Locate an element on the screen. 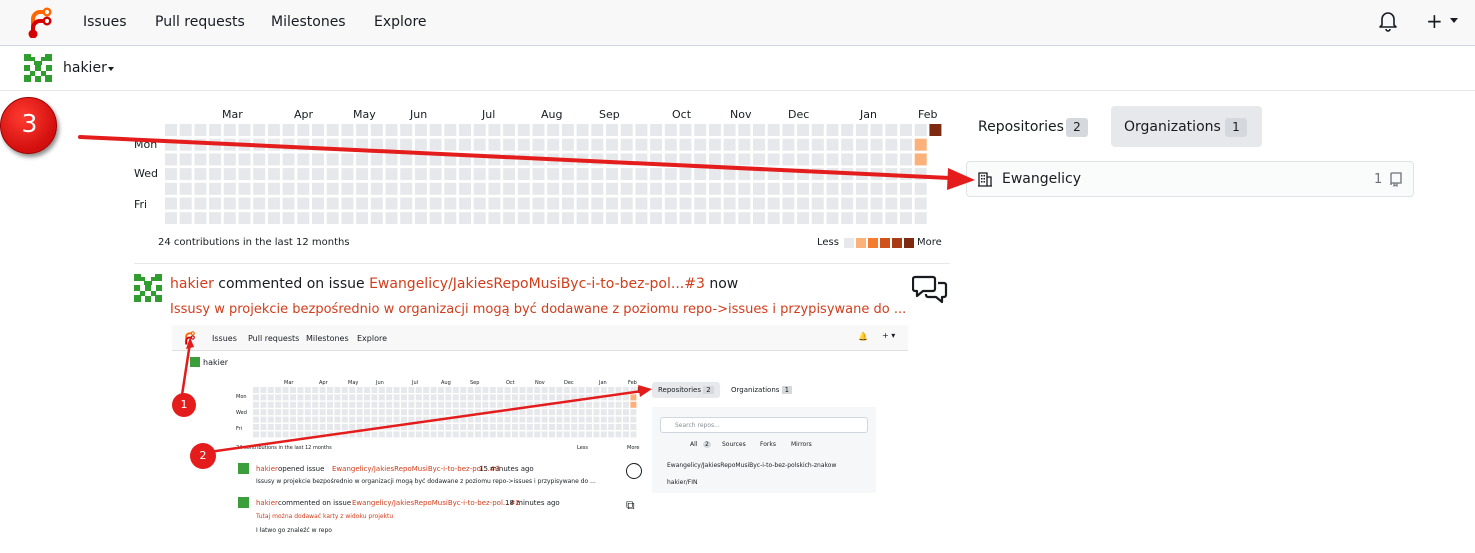 This screenshot has width=1475, height=553. tab-organizations: Organizations 1 is located at coordinates (1186, 126).